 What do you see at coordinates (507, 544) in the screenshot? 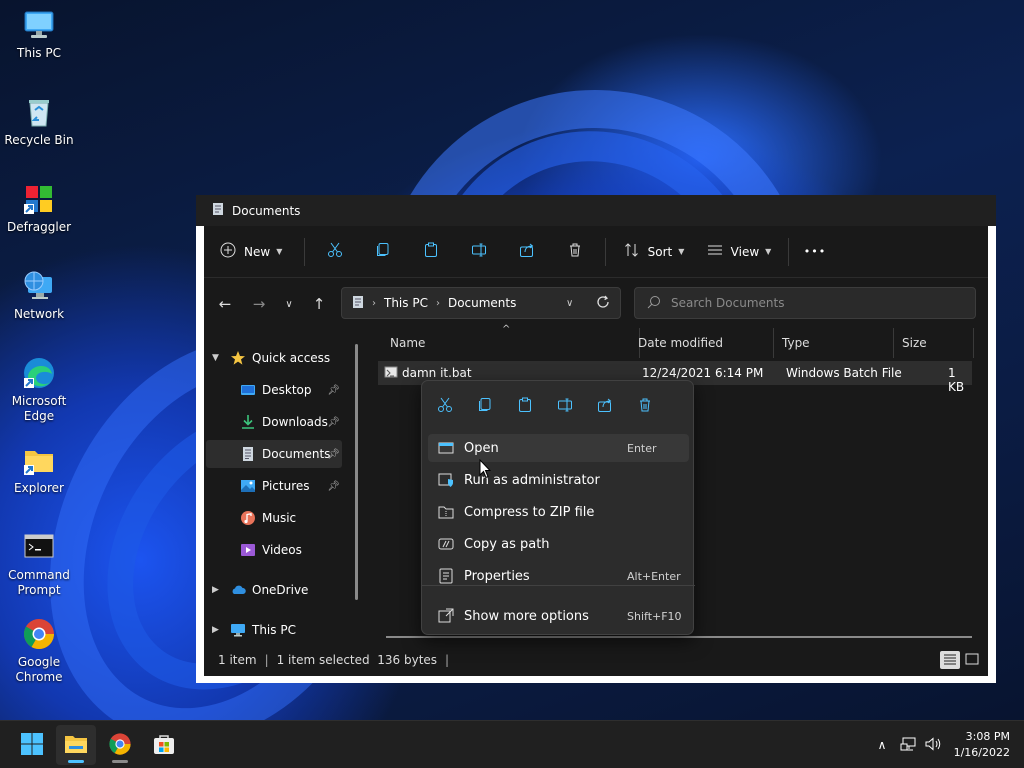
I see `menu-item-label: Copy as path` at bounding box center [507, 544].